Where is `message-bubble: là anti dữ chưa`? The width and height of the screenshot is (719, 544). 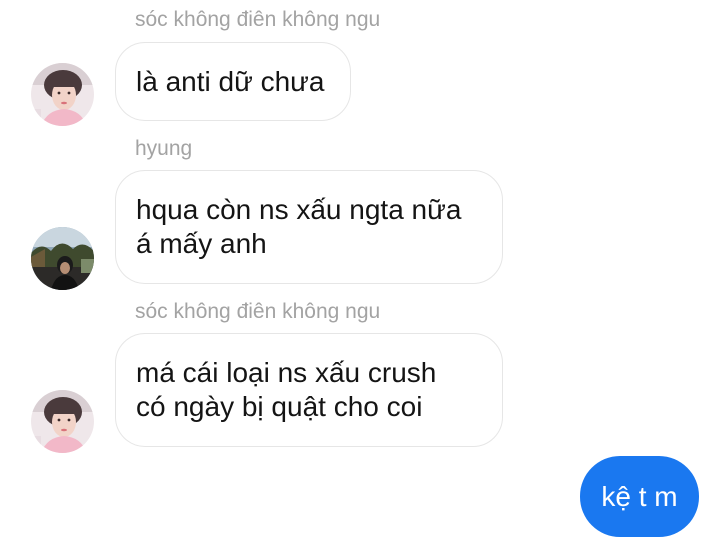 message-bubble: là anti dữ chưa is located at coordinates (233, 81).